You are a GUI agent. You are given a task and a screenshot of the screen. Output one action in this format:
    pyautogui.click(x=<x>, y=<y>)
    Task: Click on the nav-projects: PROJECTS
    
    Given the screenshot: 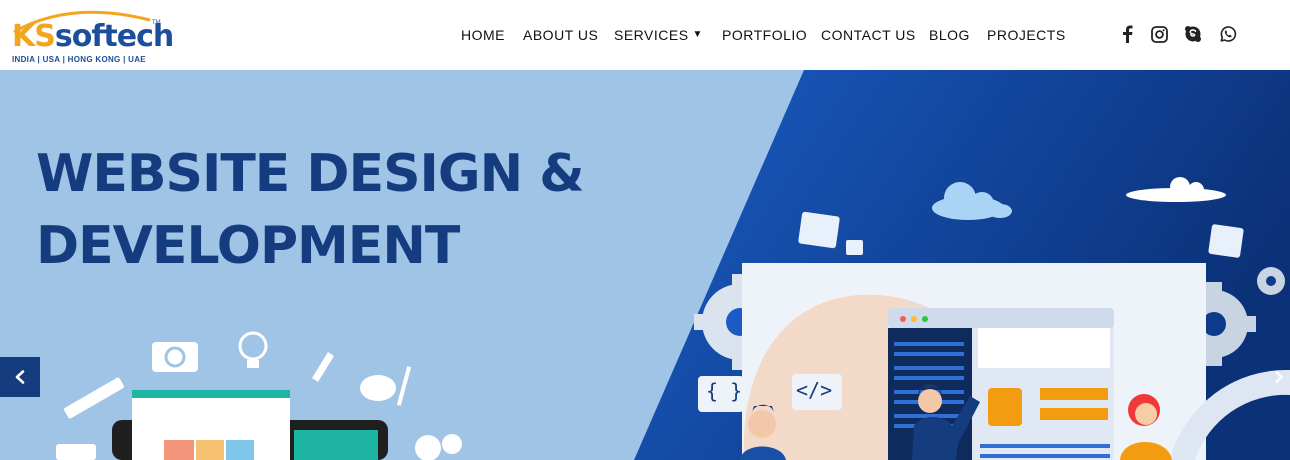 What is the action you would take?
    pyautogui.click(x=1026, y=35)
    